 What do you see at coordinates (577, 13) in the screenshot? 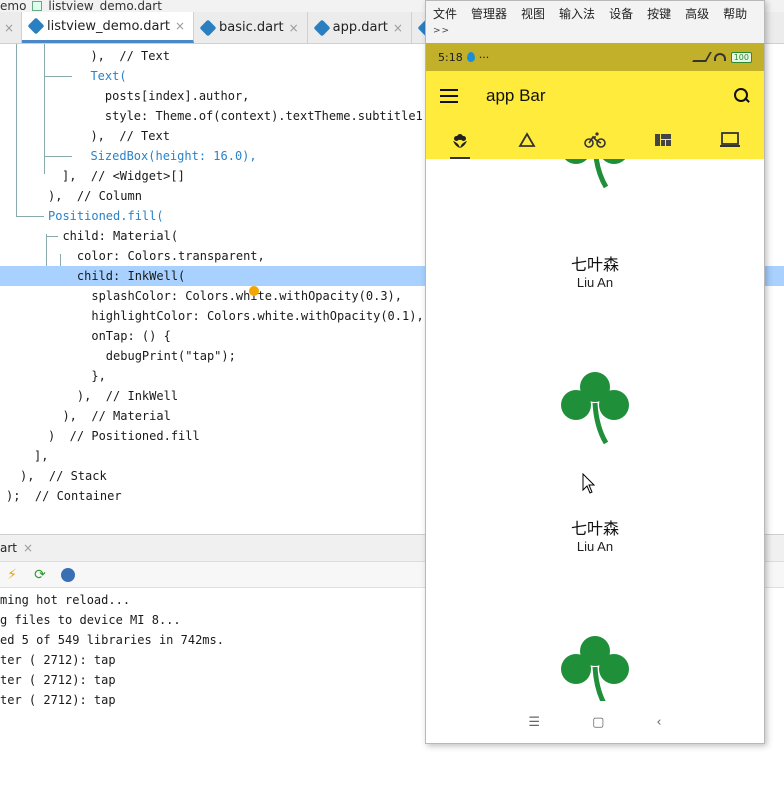
I see `menu-input-method: 输入法` at bounding box center [577, 13].